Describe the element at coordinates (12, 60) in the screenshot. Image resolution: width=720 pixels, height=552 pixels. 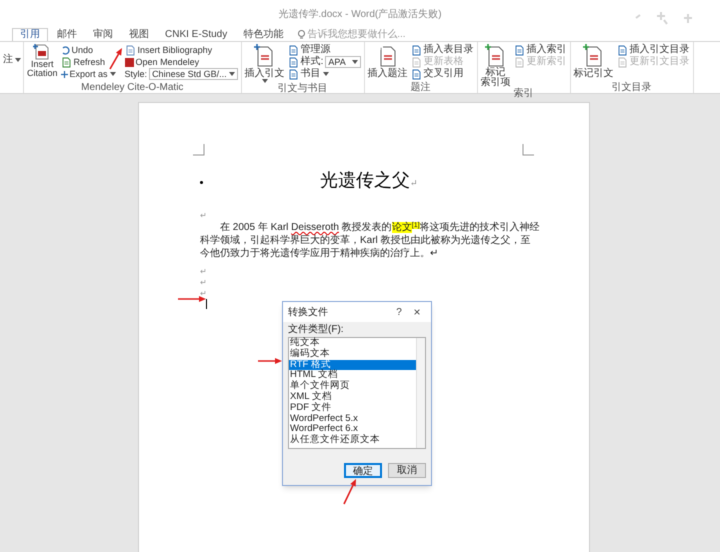
I see `footnote-button: 注` at that location.